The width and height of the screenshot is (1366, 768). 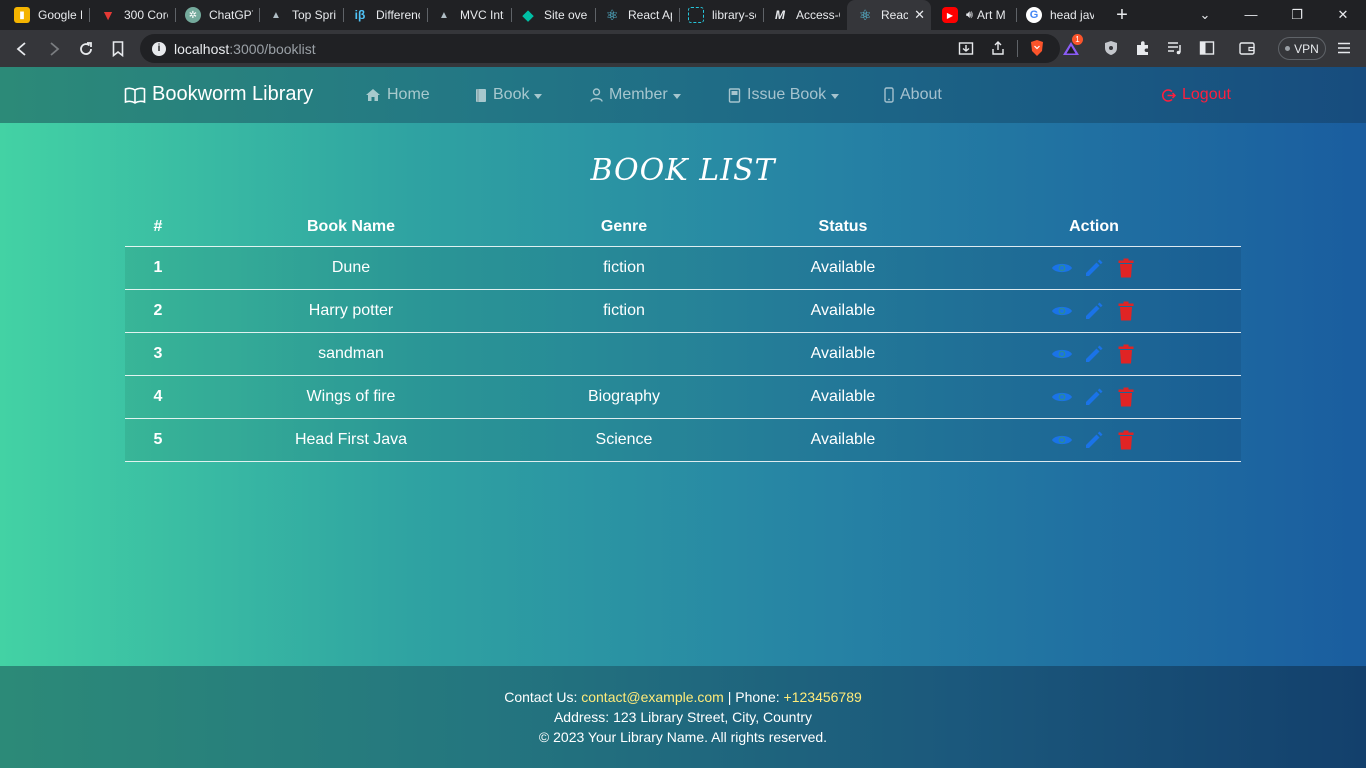 I want to click on page-title: BOOK LIST, so click(x=683, y=170).